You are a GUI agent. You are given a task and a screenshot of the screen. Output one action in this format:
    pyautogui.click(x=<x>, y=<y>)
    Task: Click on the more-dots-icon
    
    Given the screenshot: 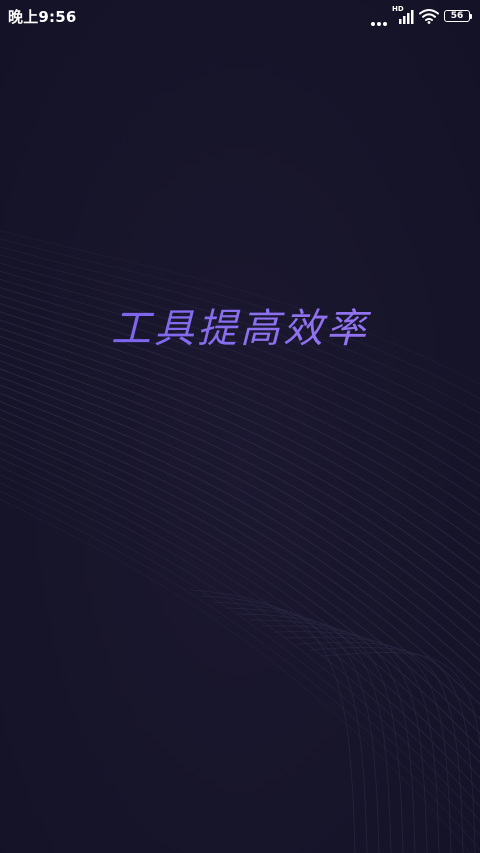 What is the action you would take?
    pyautogui.click(x=379, y=16)
    